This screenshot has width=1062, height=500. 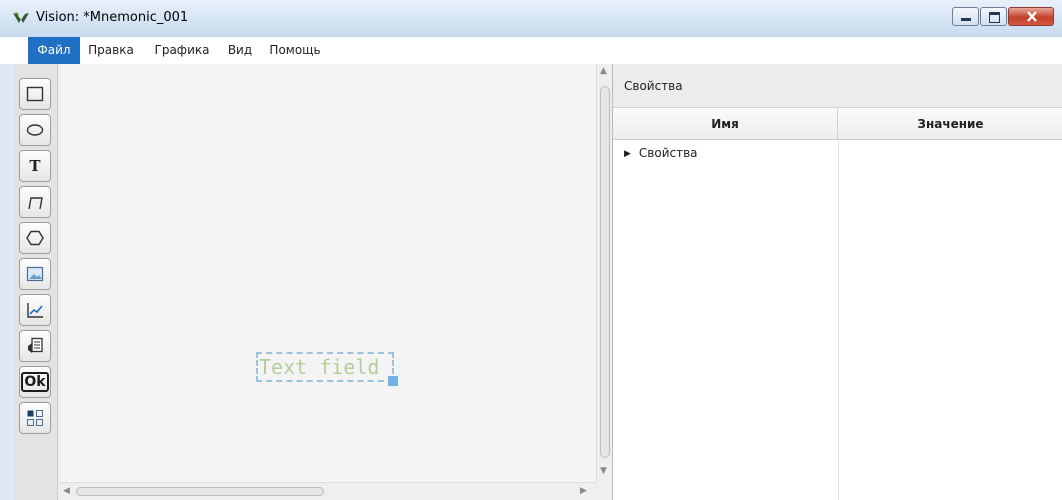 I want to click on text-tool-button: T, so click(x=35, y=166).